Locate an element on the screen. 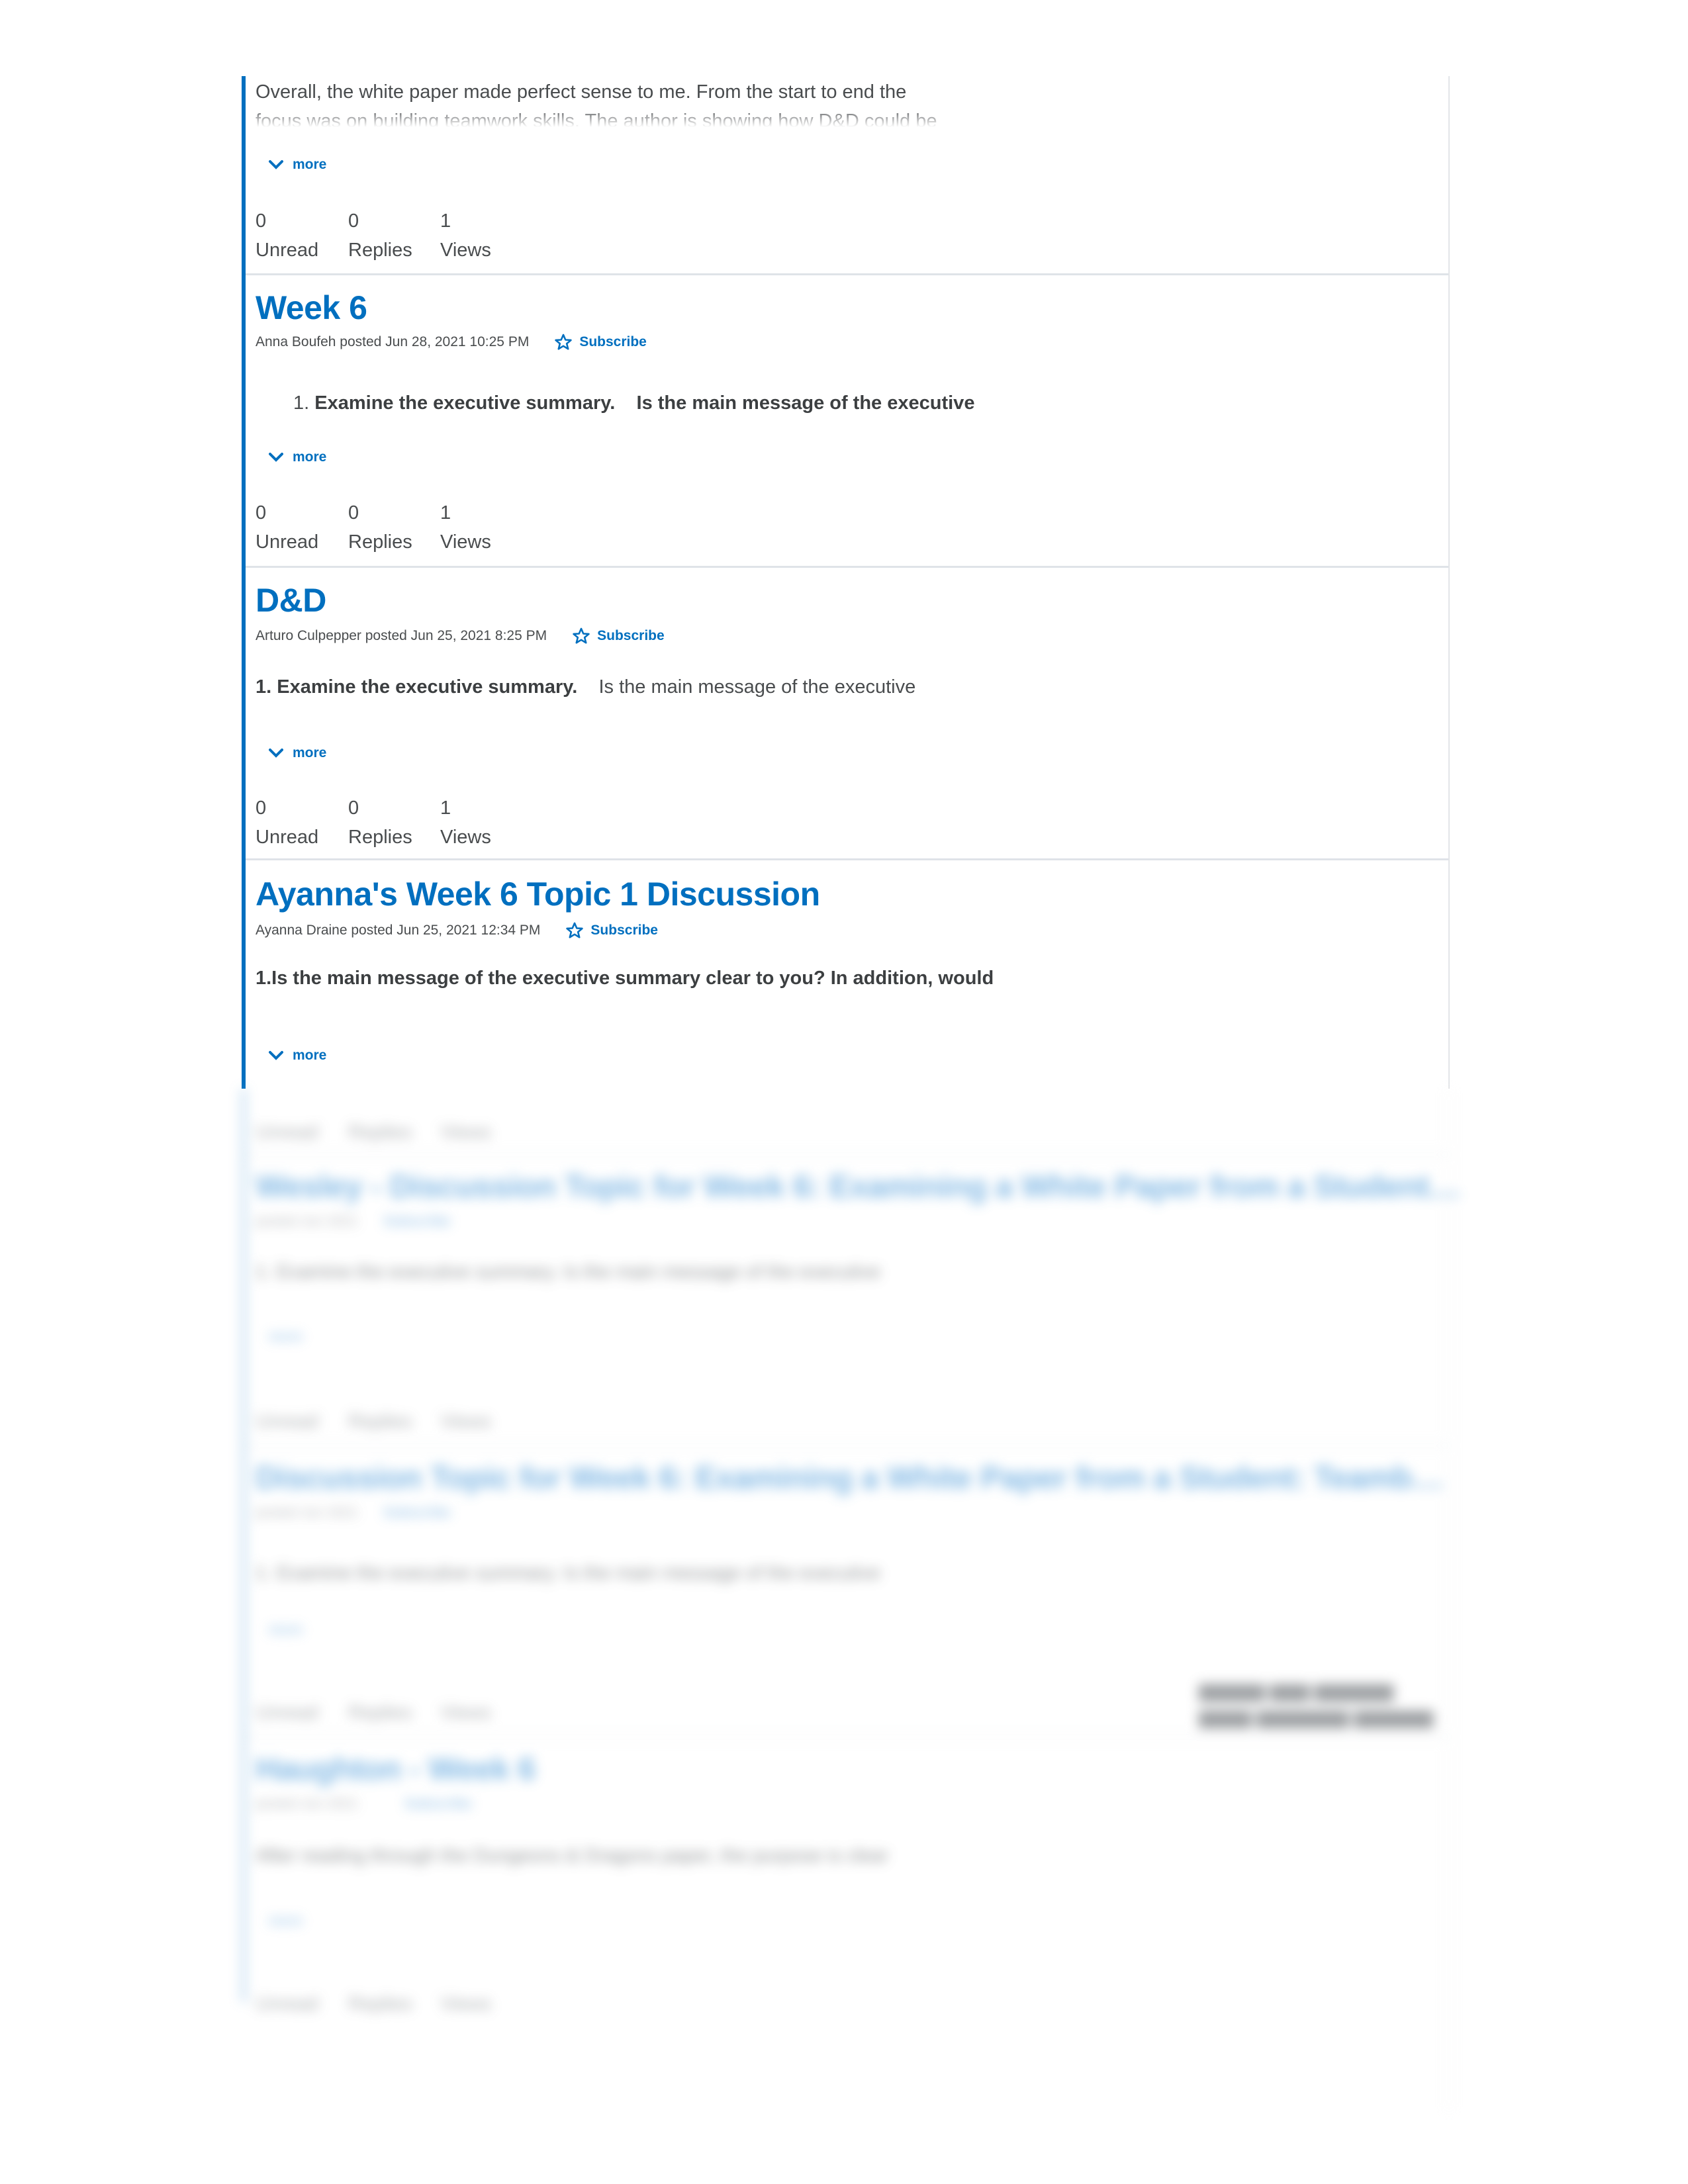 This screenshot has height=2184, width=1688. thread-item: Unread Replies Views is located at coordinates (847, 1122).